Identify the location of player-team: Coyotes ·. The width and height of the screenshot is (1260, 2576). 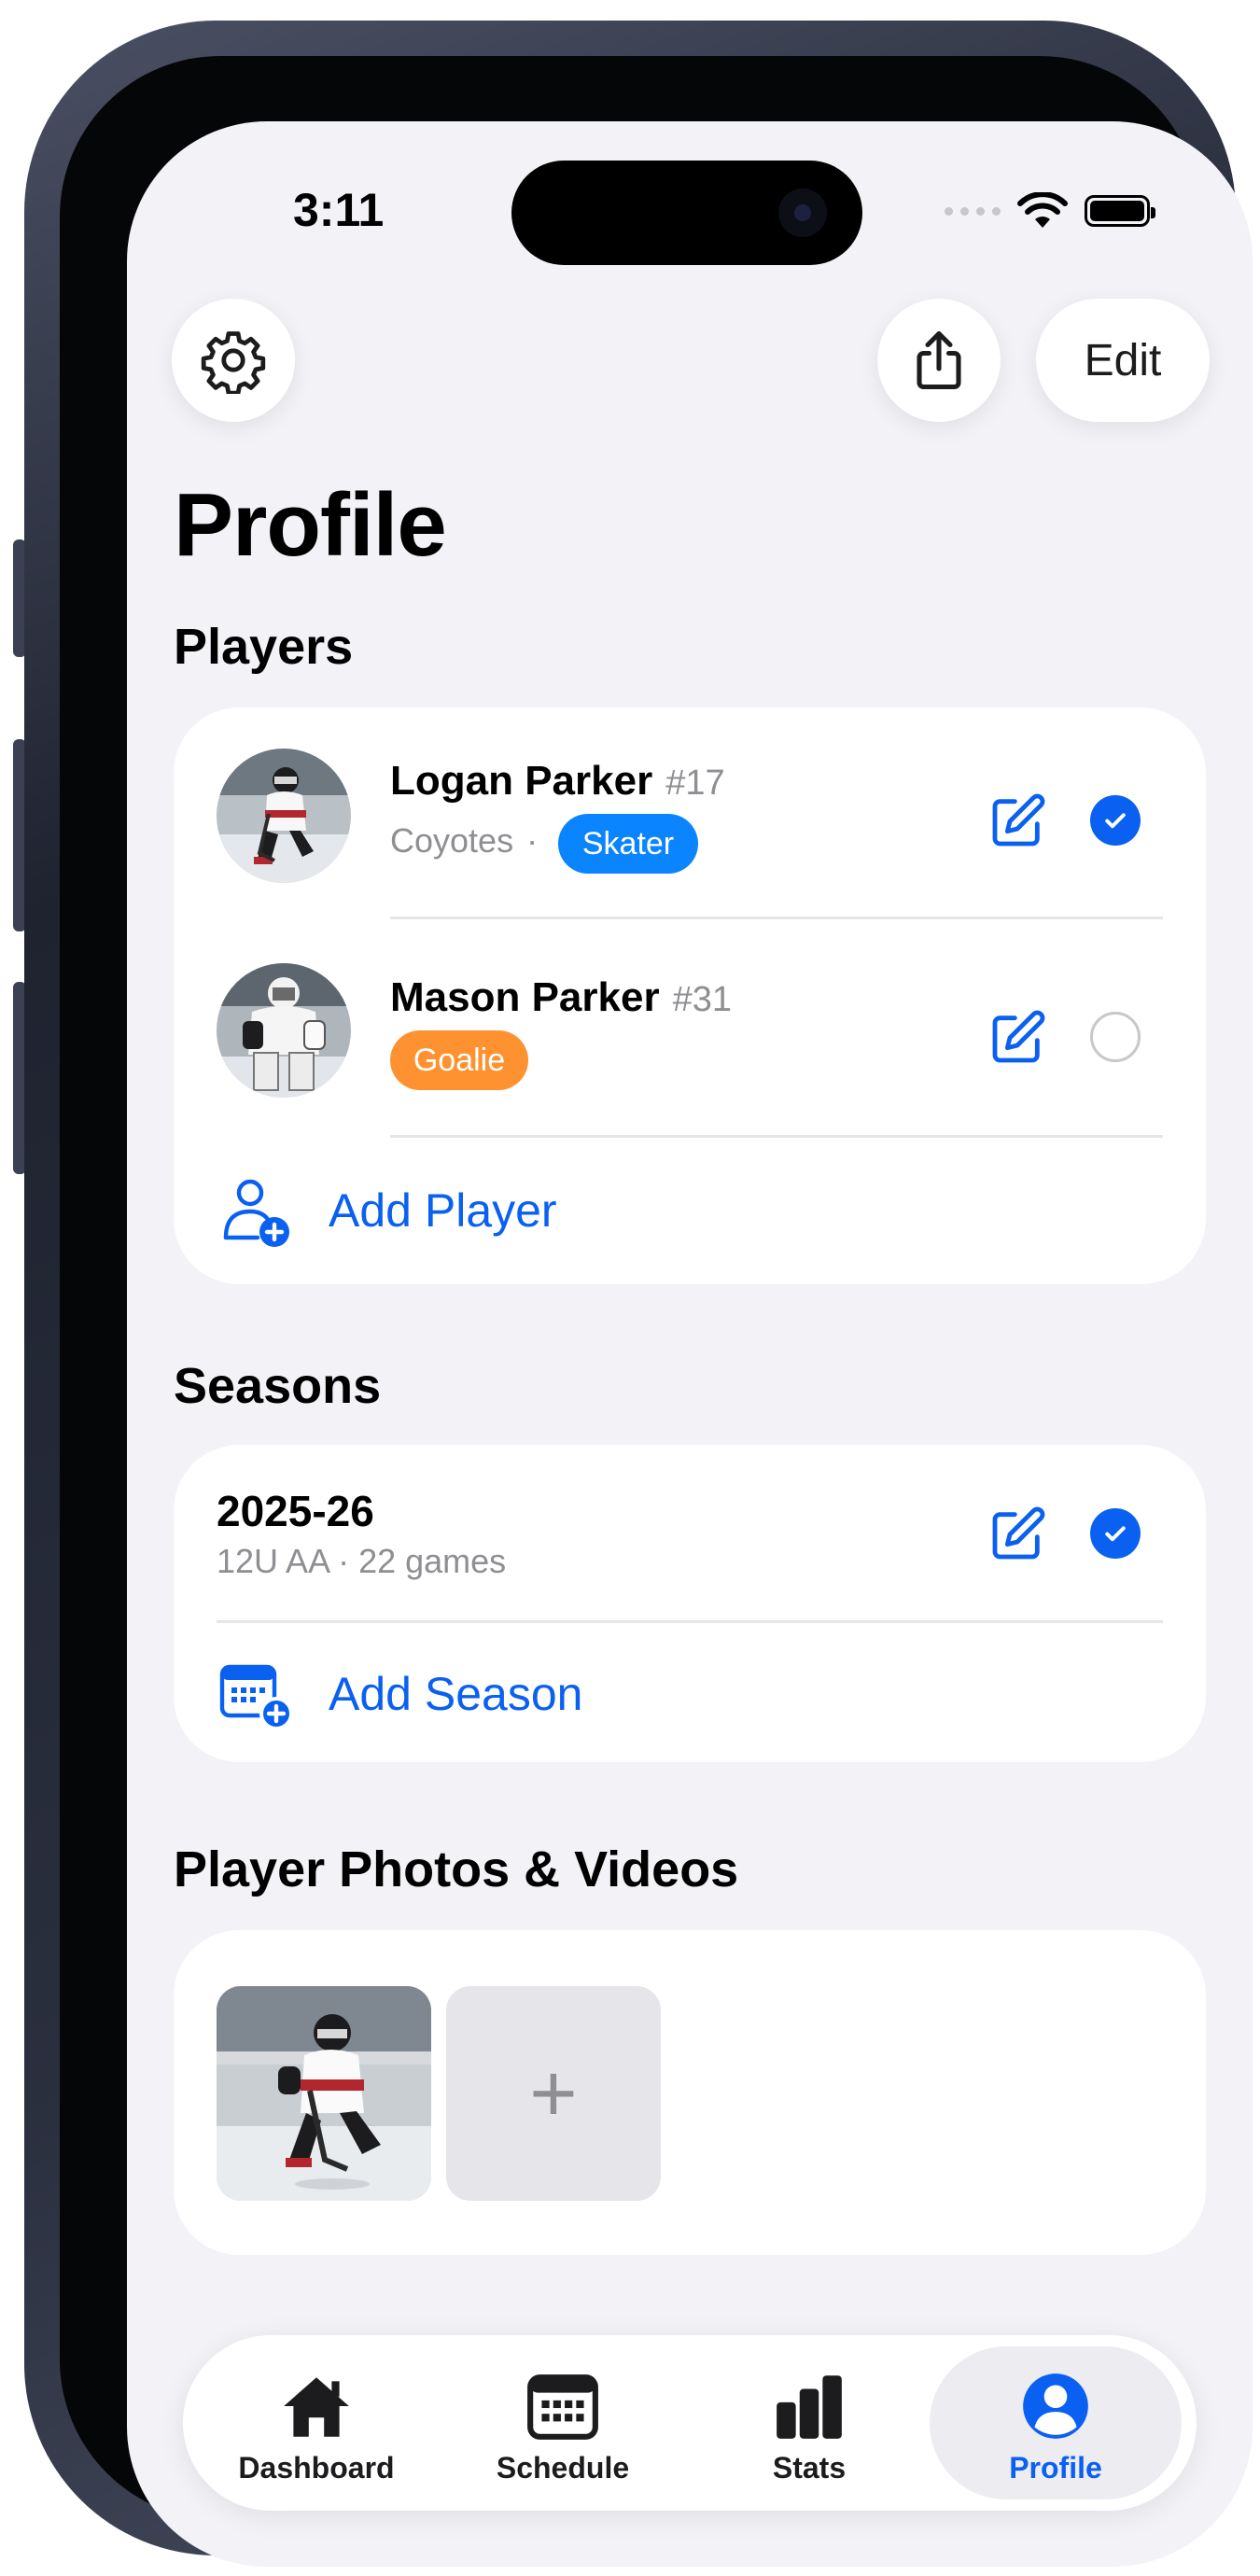
(470, 841).